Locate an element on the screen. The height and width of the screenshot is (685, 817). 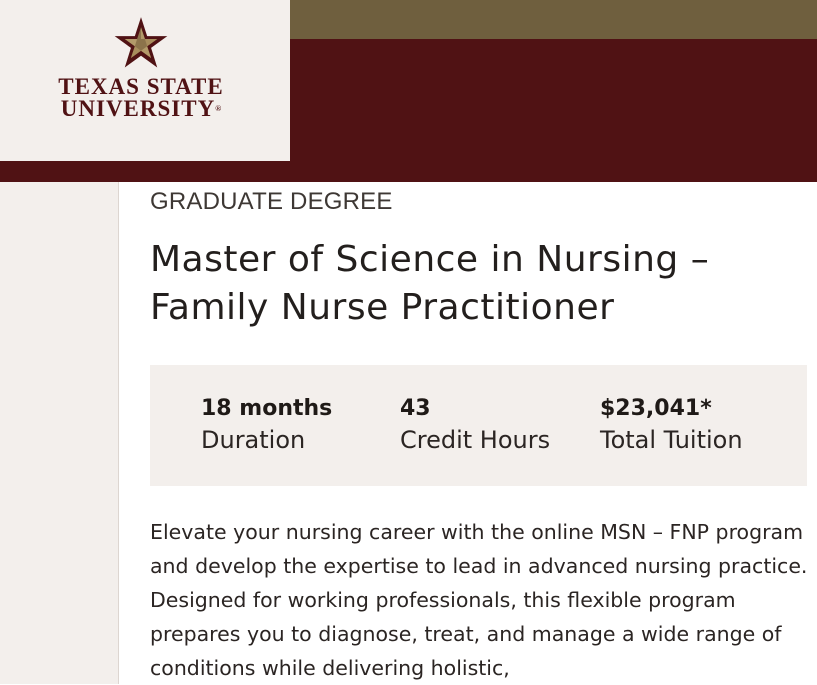
stat-total-tuition: $23,041* Total Tuition is located at coordinates (671, 426).